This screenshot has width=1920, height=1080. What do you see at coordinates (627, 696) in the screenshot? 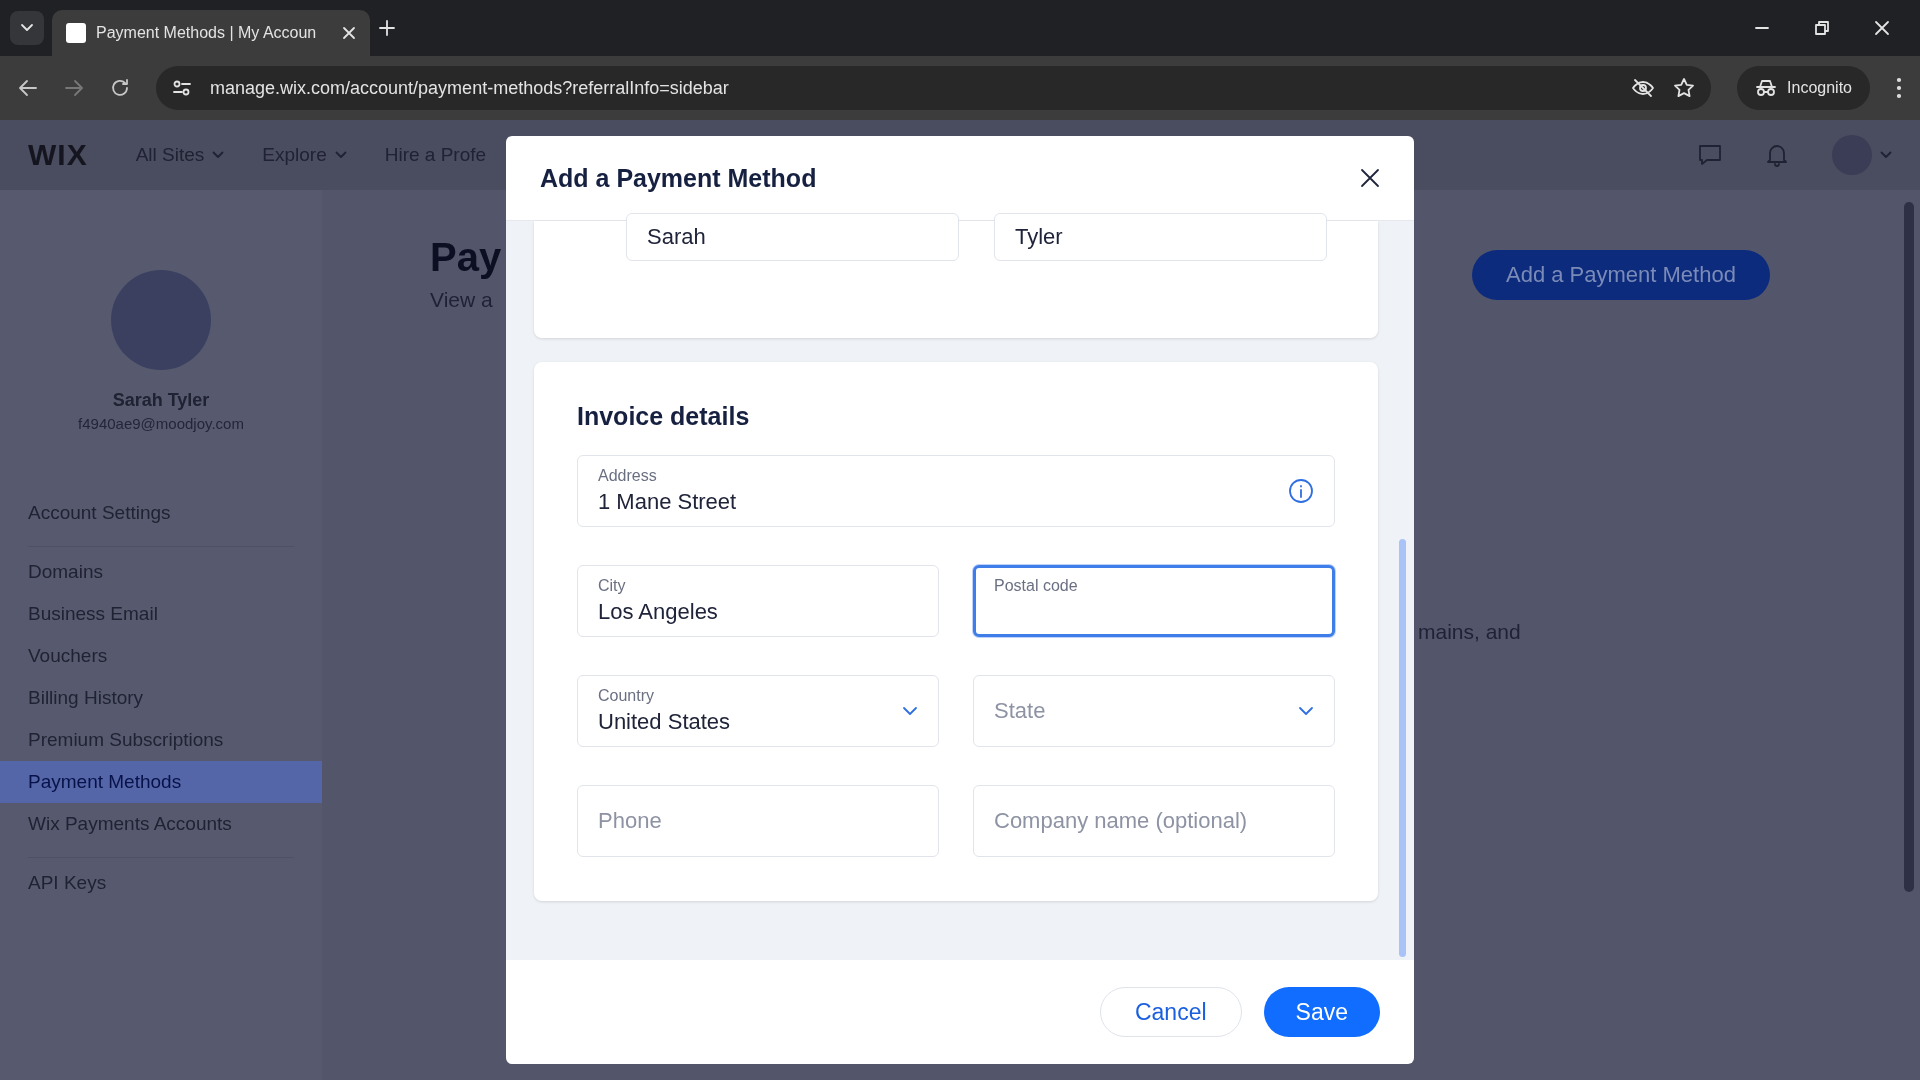
I see `field-label: Country` at bounding box center [627, 696].